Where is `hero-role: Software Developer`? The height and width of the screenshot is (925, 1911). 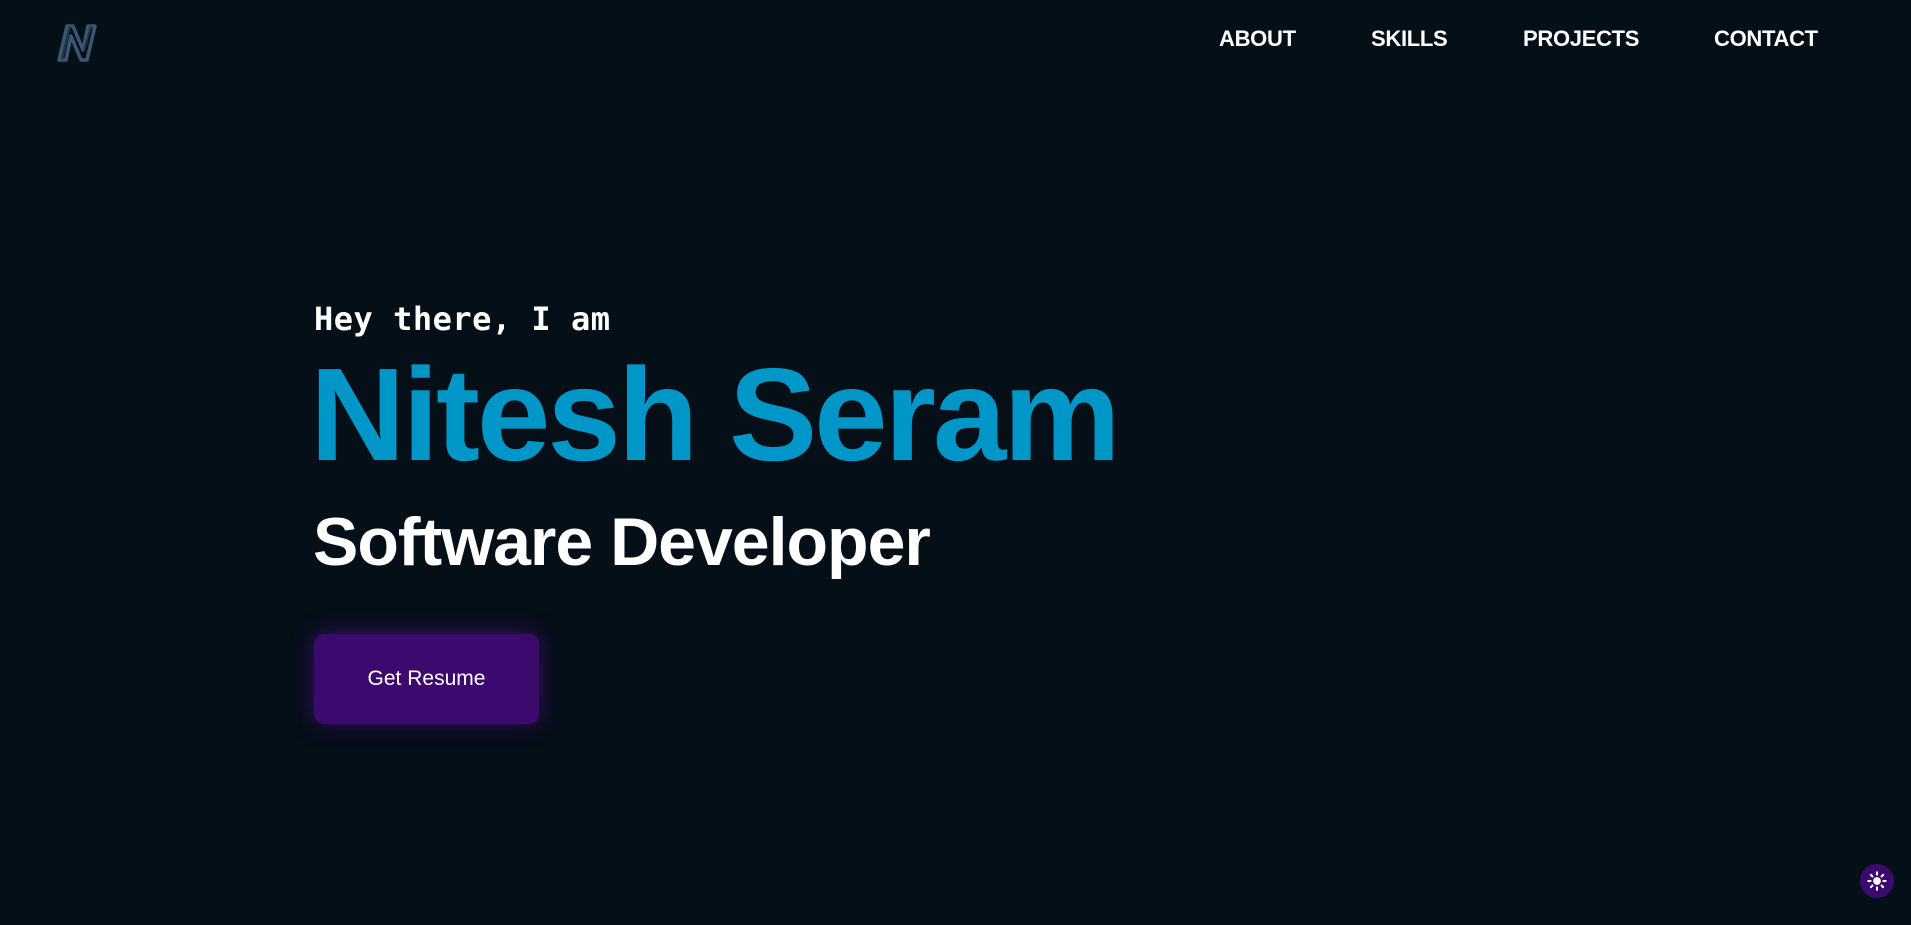
hero-role: Software Developer is located at coordinates (622, 542).